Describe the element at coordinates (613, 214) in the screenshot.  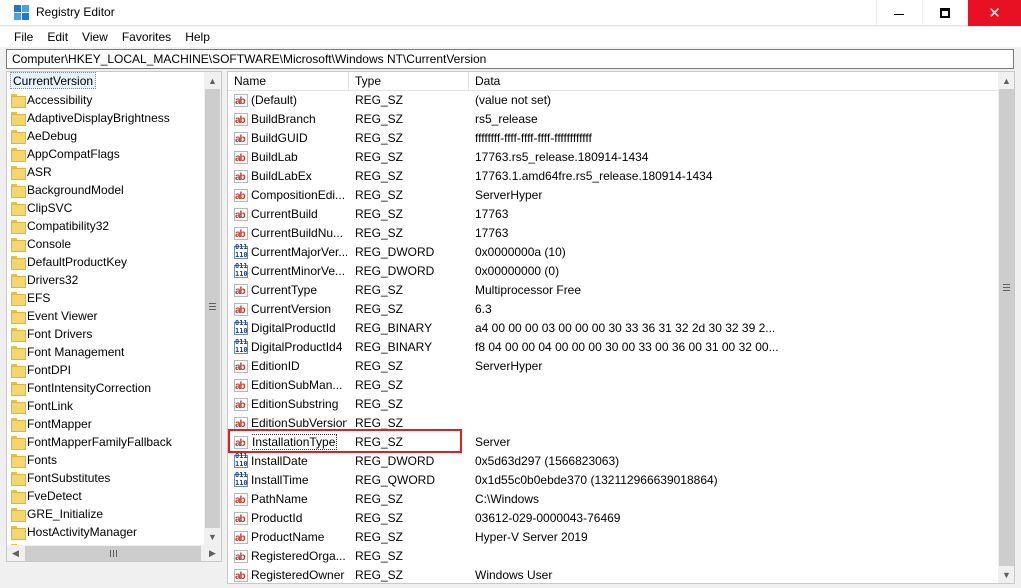
I see `value-row: ab CurrentBuild REG_SZ 17763` at that location.